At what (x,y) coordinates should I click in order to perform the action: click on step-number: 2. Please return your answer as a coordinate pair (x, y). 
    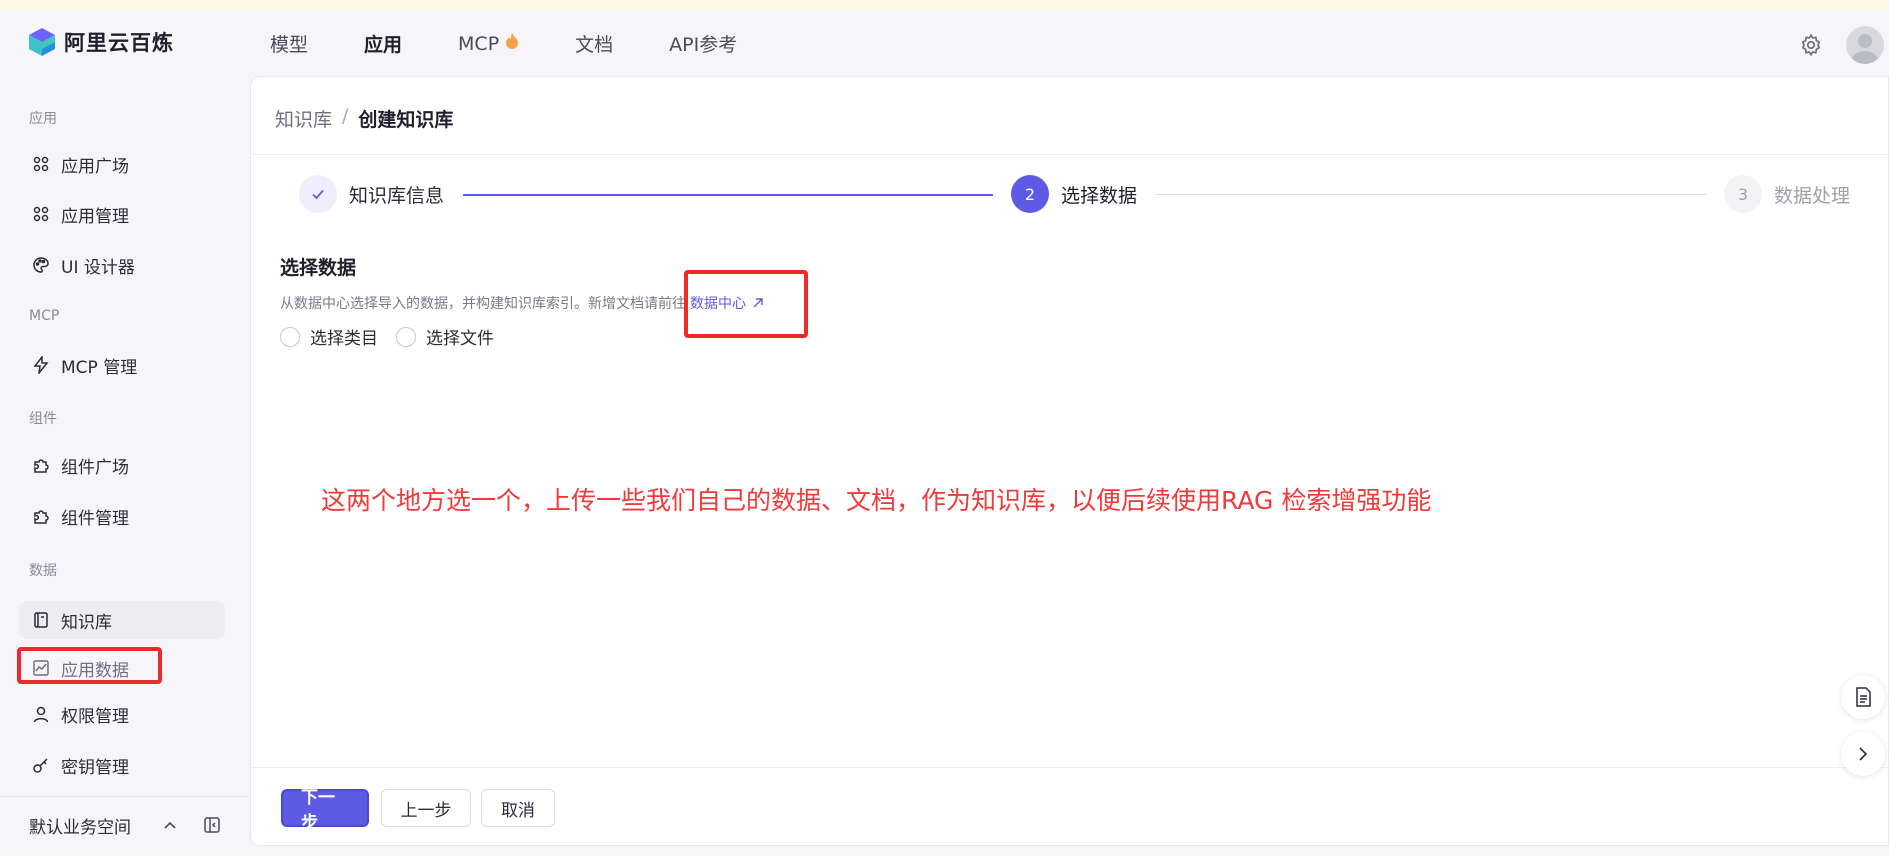
    Looking at the image, I should click on (1030, 194).